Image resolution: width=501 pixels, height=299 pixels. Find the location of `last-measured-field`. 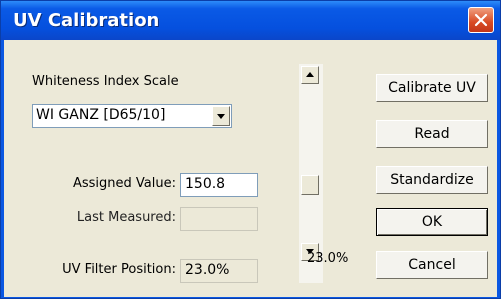

last-measured-field is located at coordinates (219, 219).